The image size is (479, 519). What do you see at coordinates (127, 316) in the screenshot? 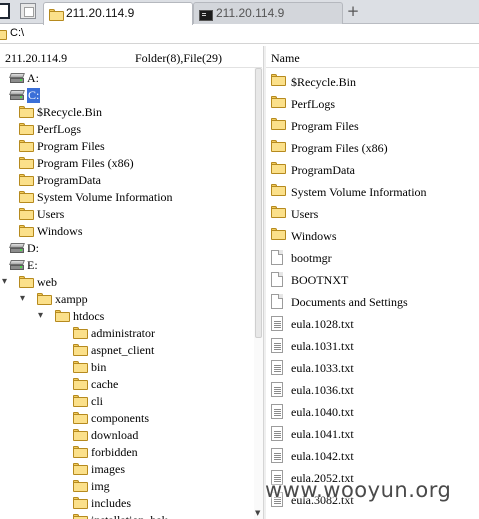
I see `tree-item: ▾ htdocs` at bounding box center [127, 316].